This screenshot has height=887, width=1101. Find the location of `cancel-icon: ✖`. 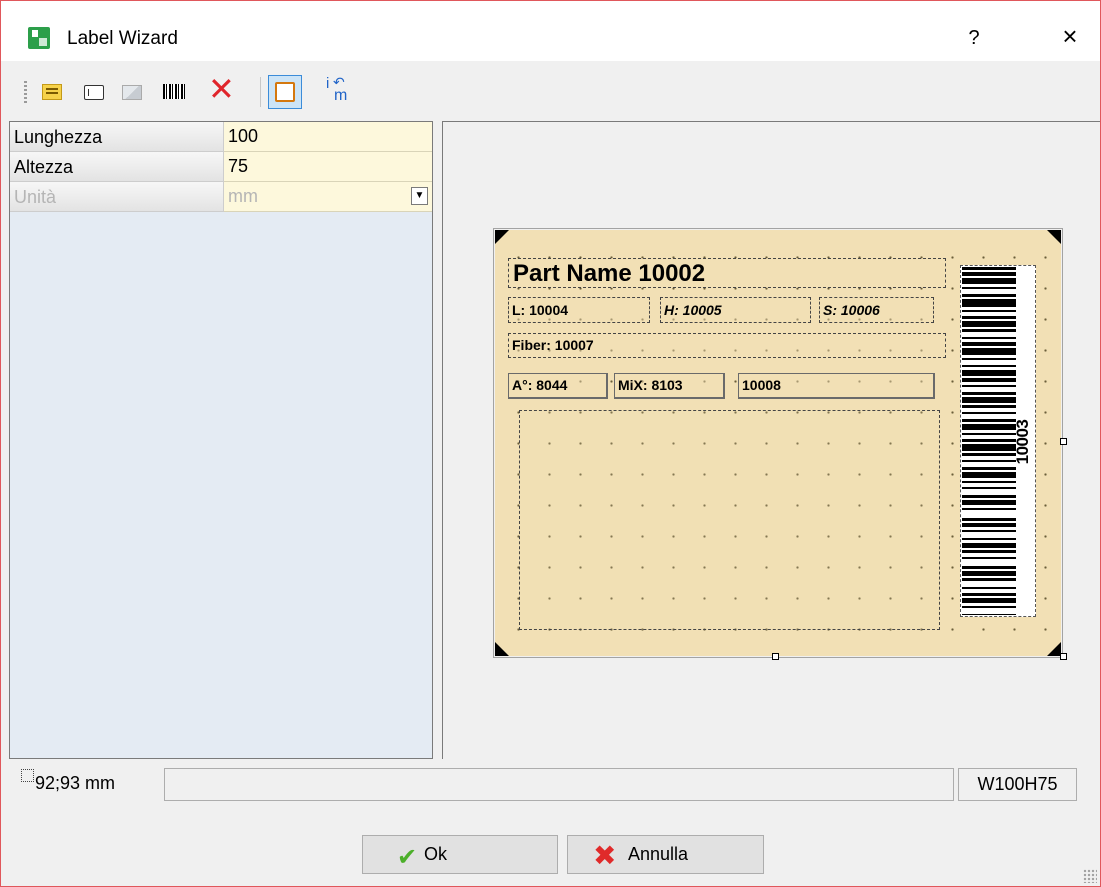

cancel-icon: ✖ is located at coordinates (605, 855).